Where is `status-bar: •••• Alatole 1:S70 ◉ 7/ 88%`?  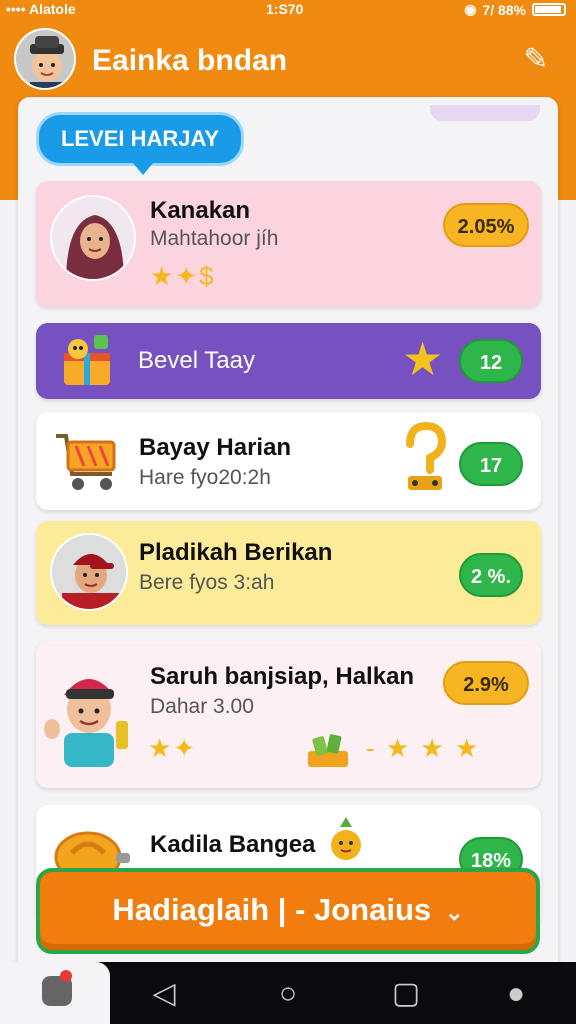
status-bar: •••• Alatole 1:S70 ◉ 7/ 88% is located at coordinates (288, 10).